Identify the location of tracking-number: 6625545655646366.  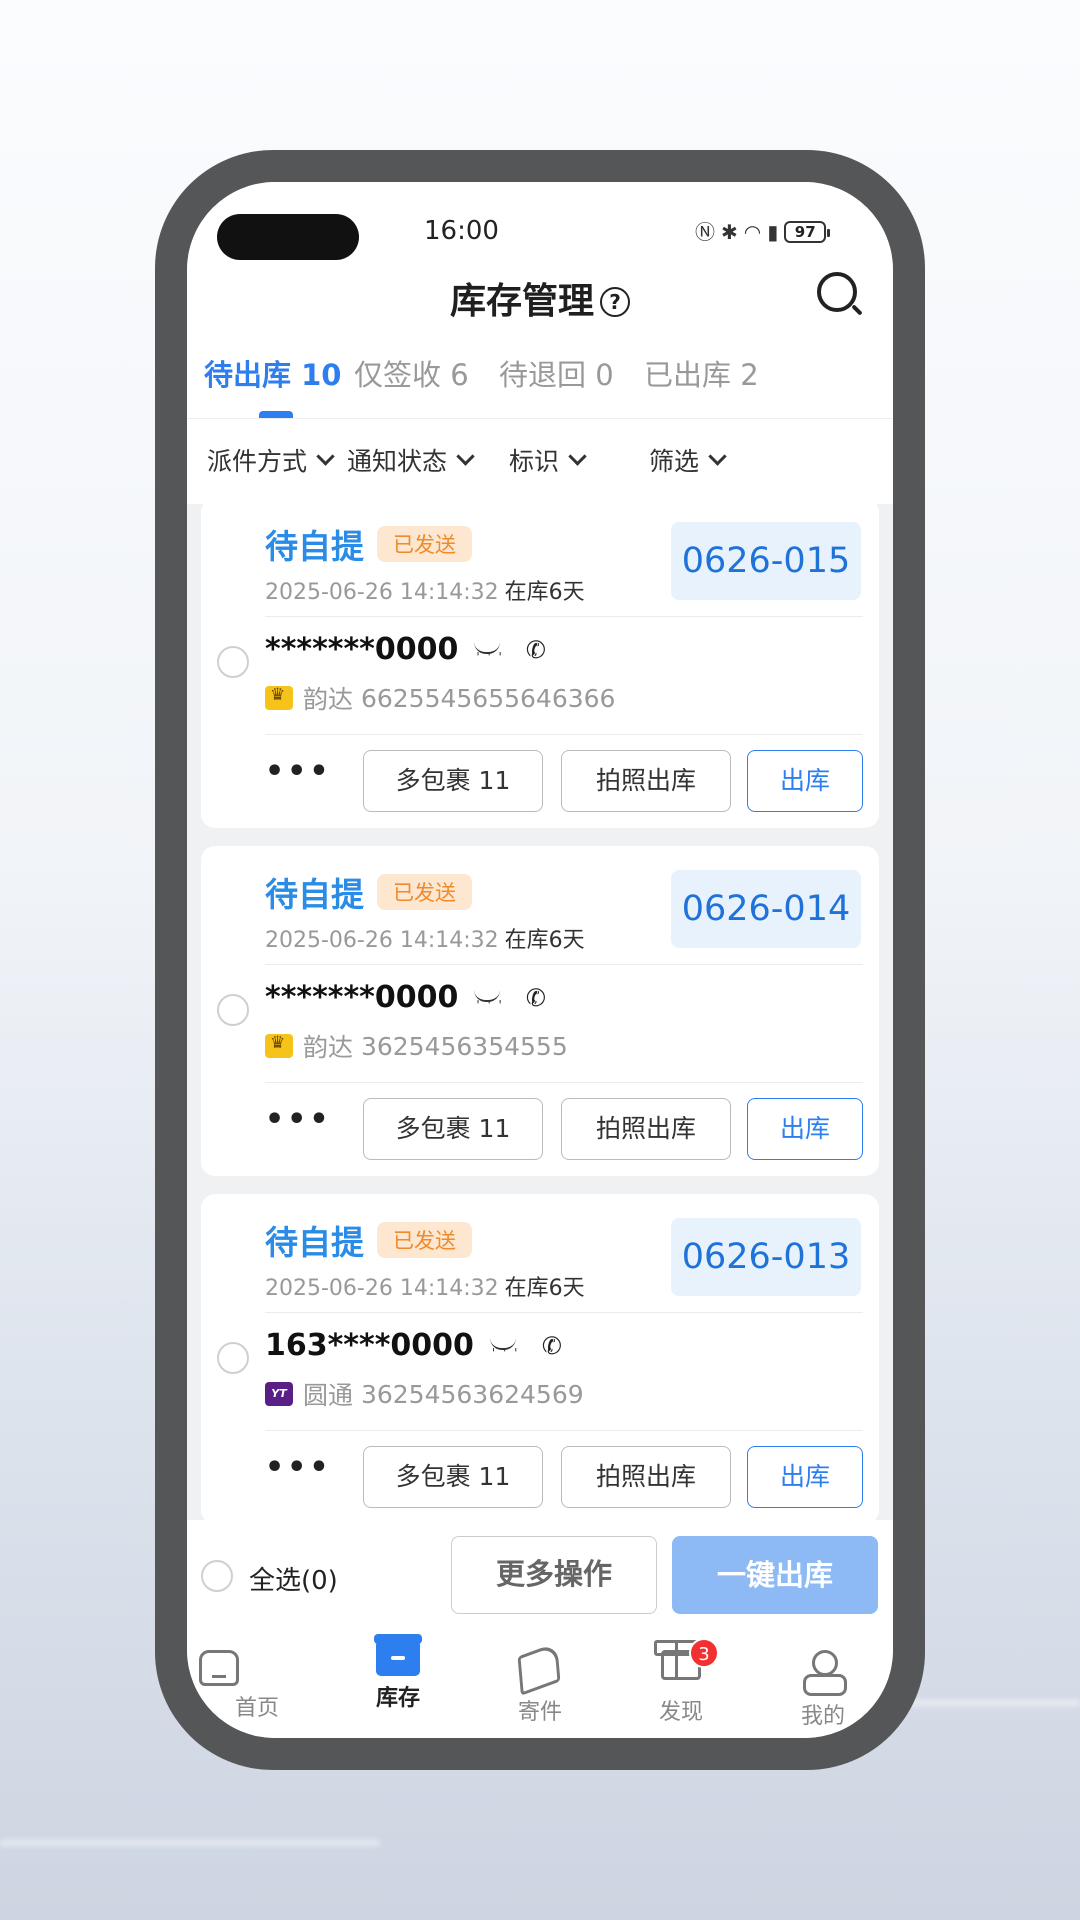
(488, 698).